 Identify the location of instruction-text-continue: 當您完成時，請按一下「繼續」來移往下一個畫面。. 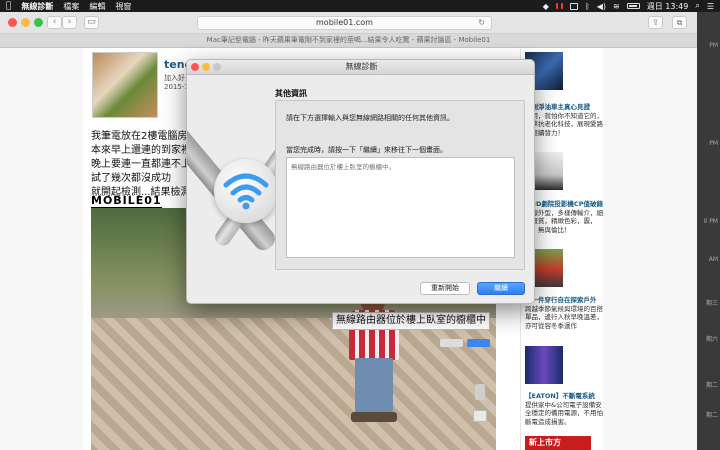
(366, 150).